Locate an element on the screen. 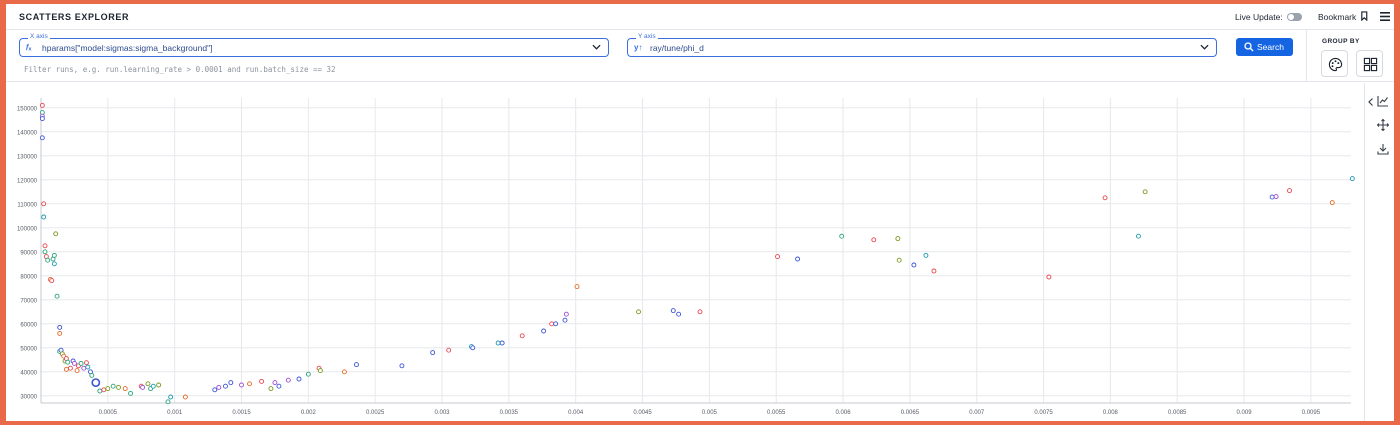  move-icon is located at coordinates (1383, 125).